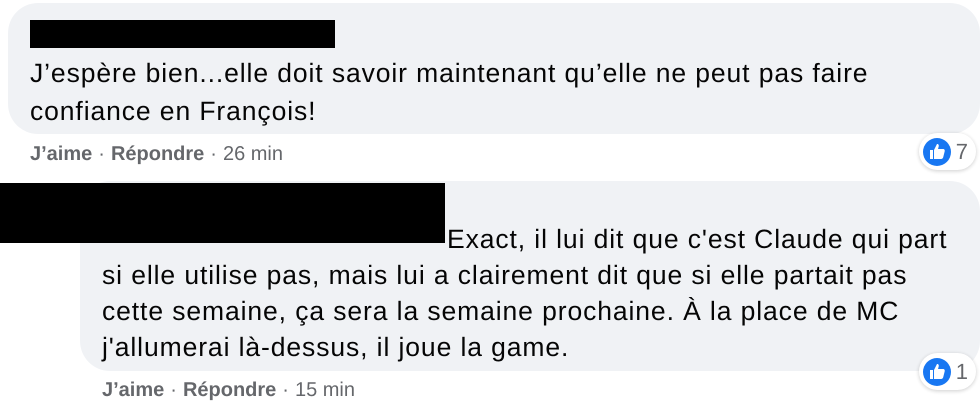 The width and height of the screenshot is (980, 407). I want to click on comment-time: 26 min, so click(252, 154).